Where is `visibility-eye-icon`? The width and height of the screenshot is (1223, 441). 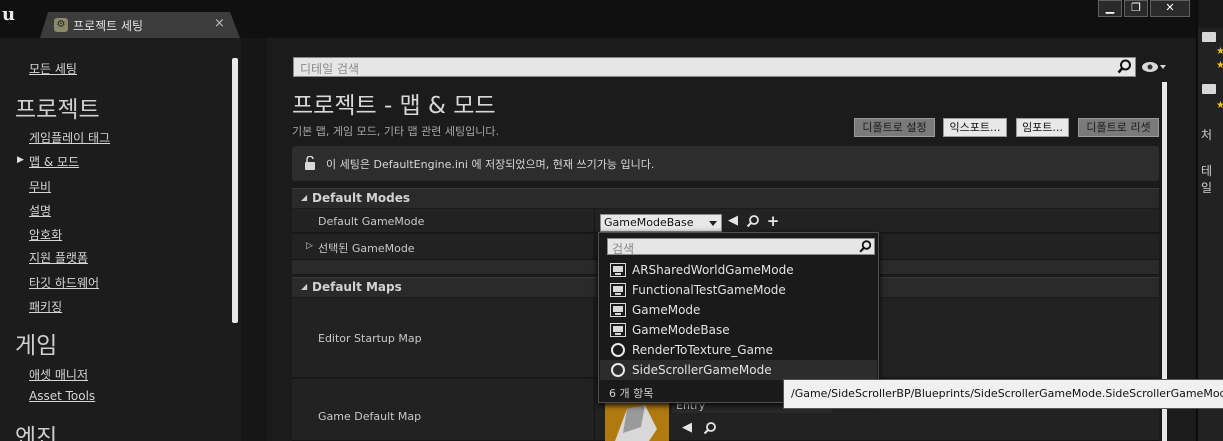 visibility-eye-icon is located at coordinates (1154, 67).